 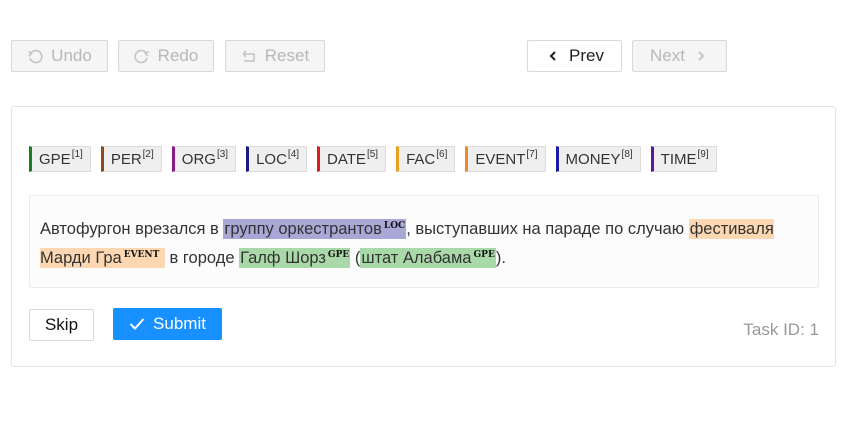 I want to click on text-segment: Автофургон врезался в, so click(x=132, y=229).